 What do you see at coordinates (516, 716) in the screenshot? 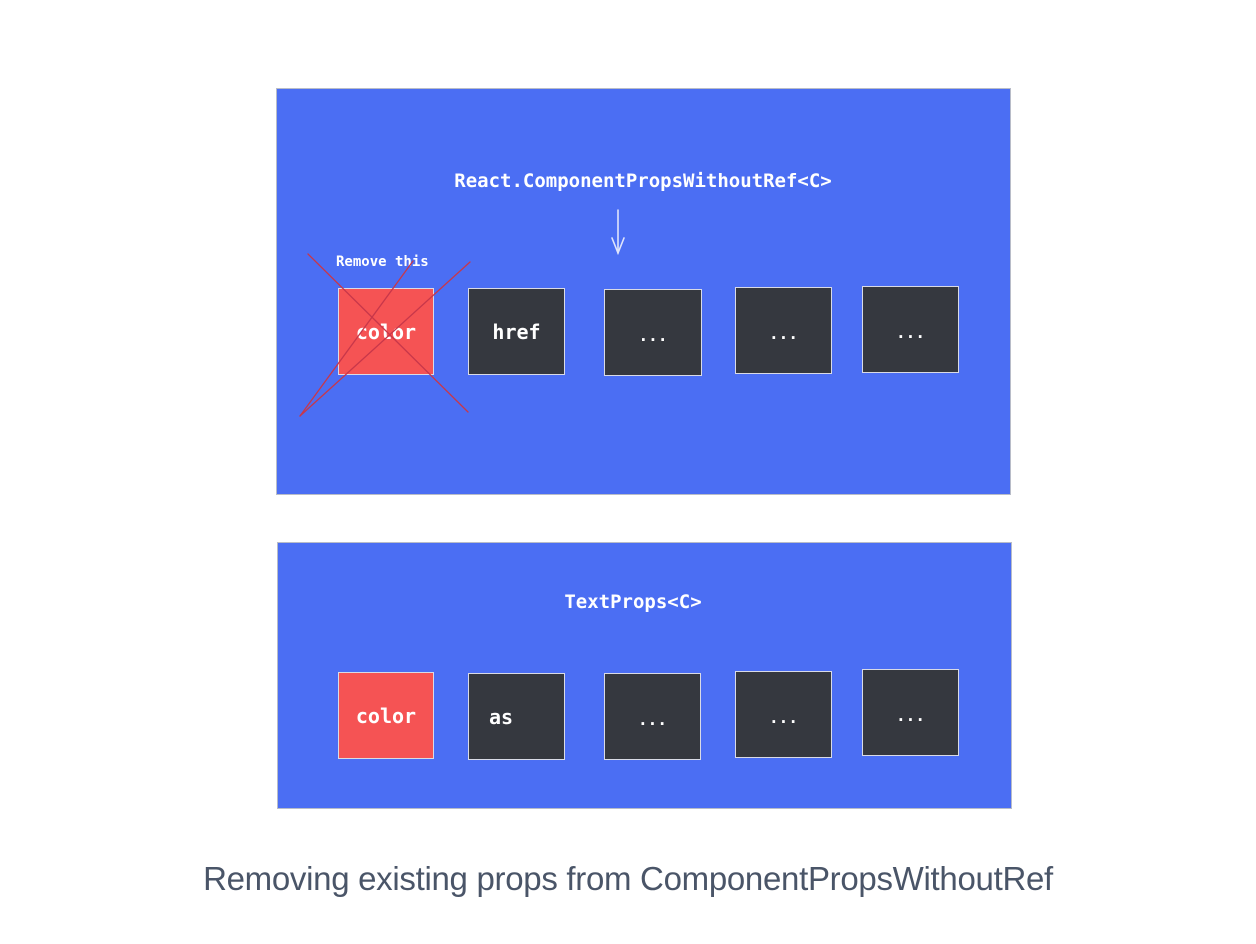
I see `prop-box-as: as` at bounding box center [516, 716].